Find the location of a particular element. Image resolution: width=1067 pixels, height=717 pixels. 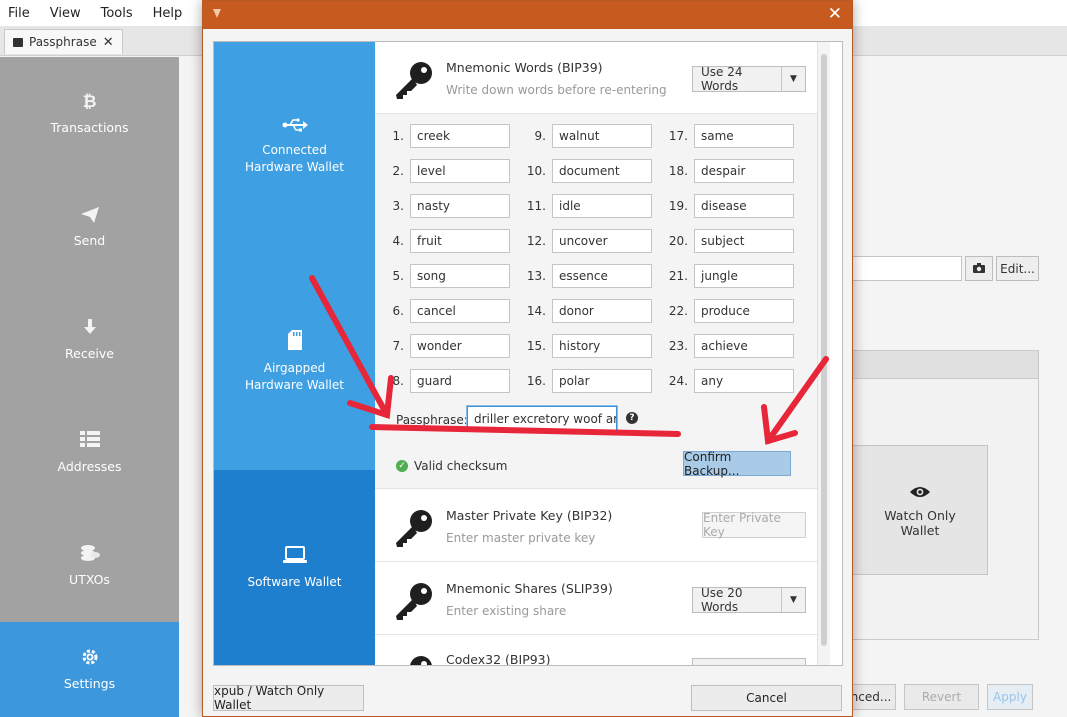

word-input: essence is located at coordinates (602, 276).